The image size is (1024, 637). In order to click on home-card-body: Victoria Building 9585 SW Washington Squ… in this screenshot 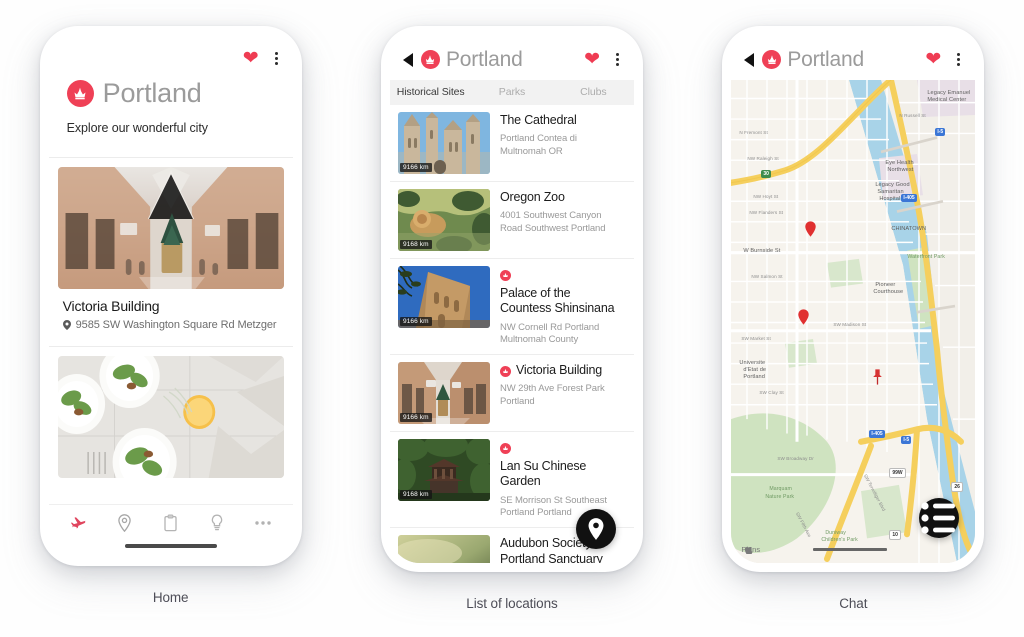, I will do `click(171, 317)`.